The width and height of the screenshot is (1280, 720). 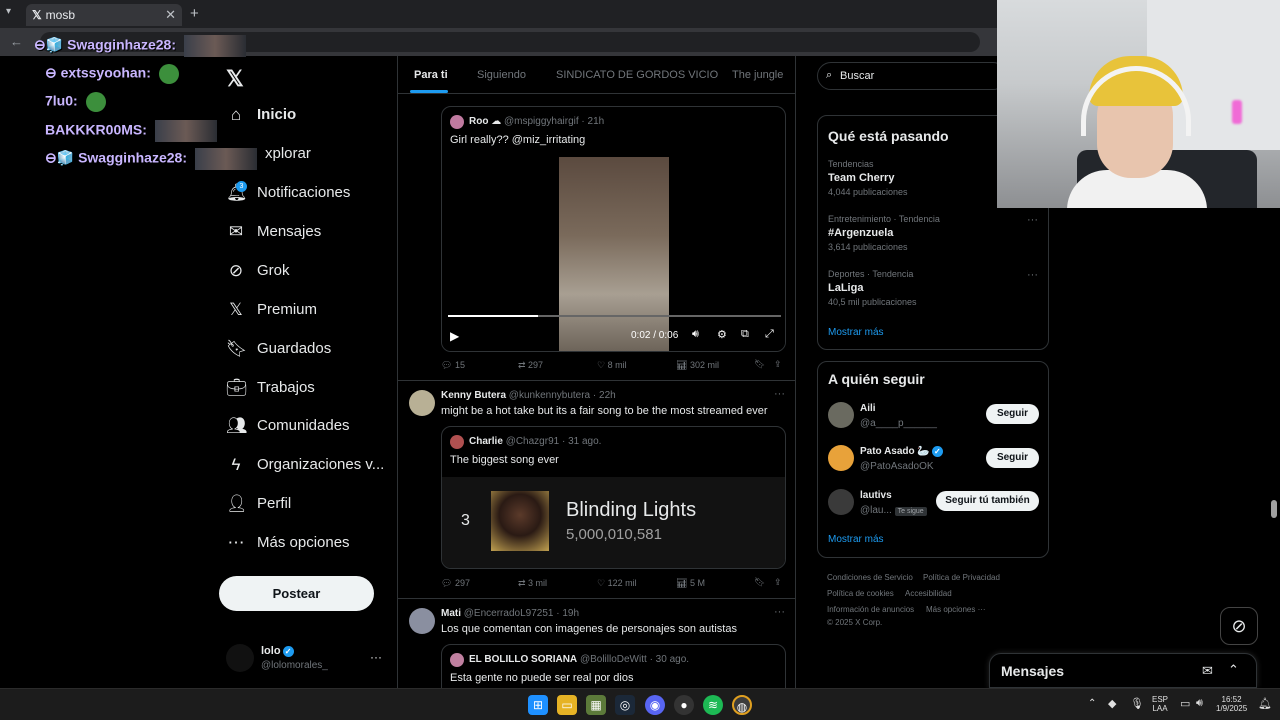 I want to click on keyboard-layout: LAA, so click(x=1160, y=708).